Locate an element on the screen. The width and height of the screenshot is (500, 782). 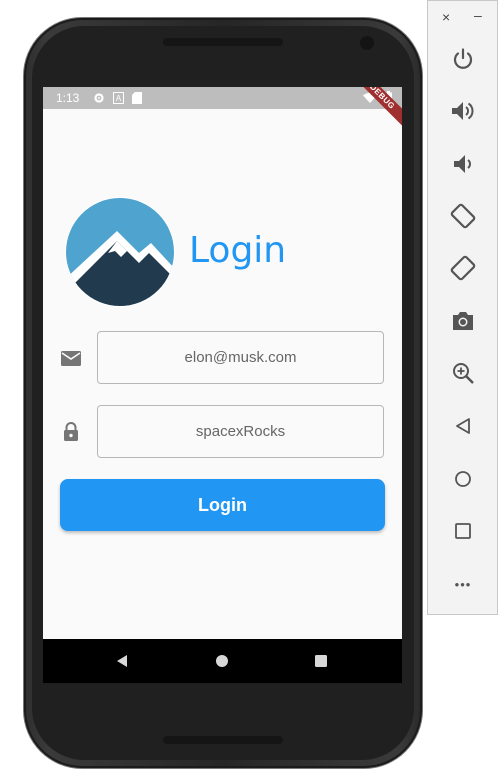
app-logo is located at coordinates (120, 252).